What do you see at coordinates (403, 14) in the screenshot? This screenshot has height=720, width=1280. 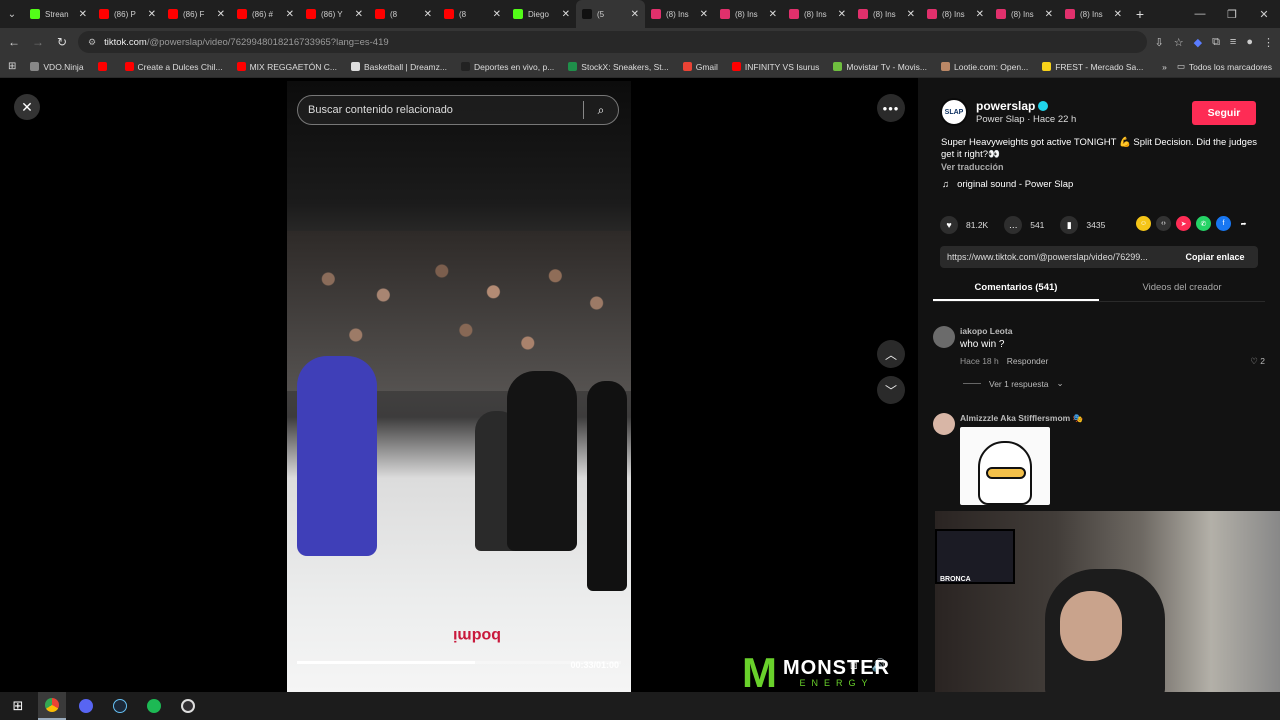 I see `browser-tab: (8 ✕` at bounding box center [403, 14].